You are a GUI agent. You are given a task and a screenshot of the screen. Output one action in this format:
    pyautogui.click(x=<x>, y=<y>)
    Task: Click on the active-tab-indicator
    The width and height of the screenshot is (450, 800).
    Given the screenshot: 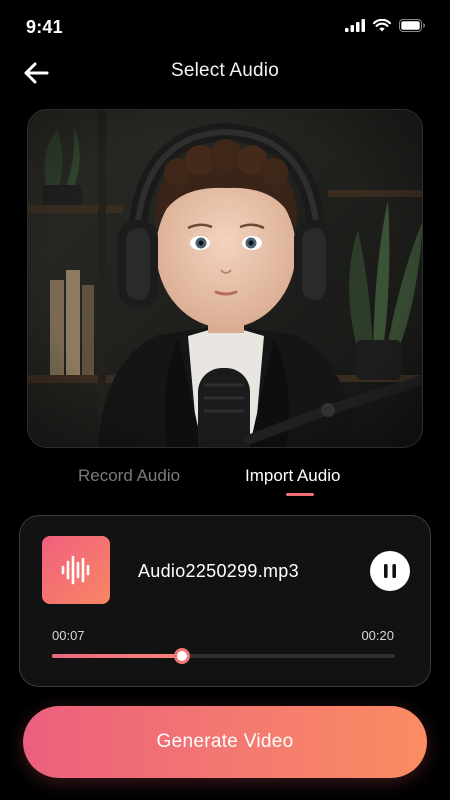 What is the action you would take?
    pyautogui.click(x=300, y=494)
    